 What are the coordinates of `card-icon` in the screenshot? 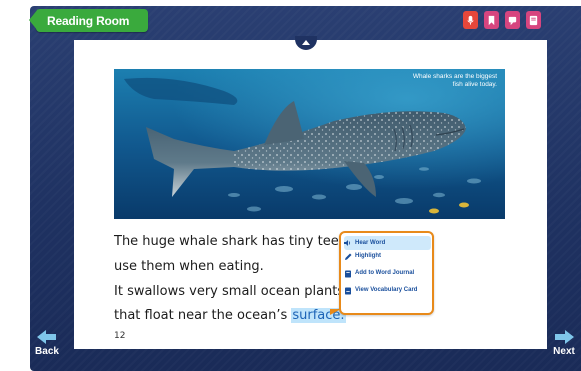 It's located at (348, 291).